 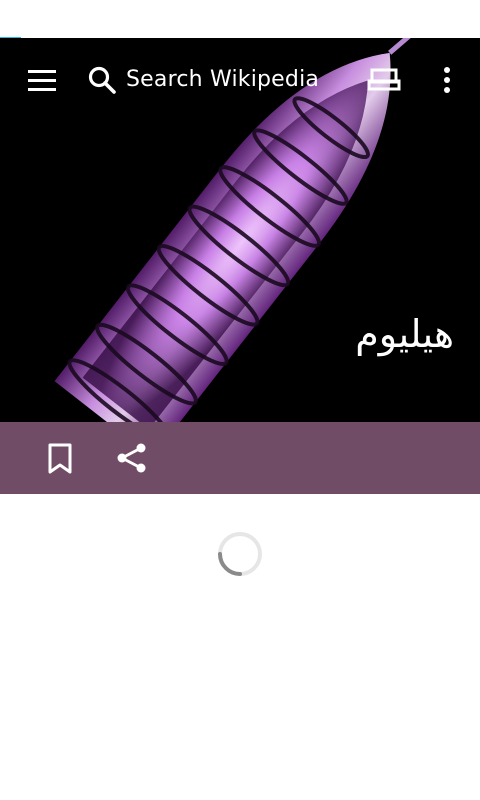 What do you see at coordinates (447, 80) in the screenshot?
I see `overflow-menu-icon` at bounding box center [447, 80].